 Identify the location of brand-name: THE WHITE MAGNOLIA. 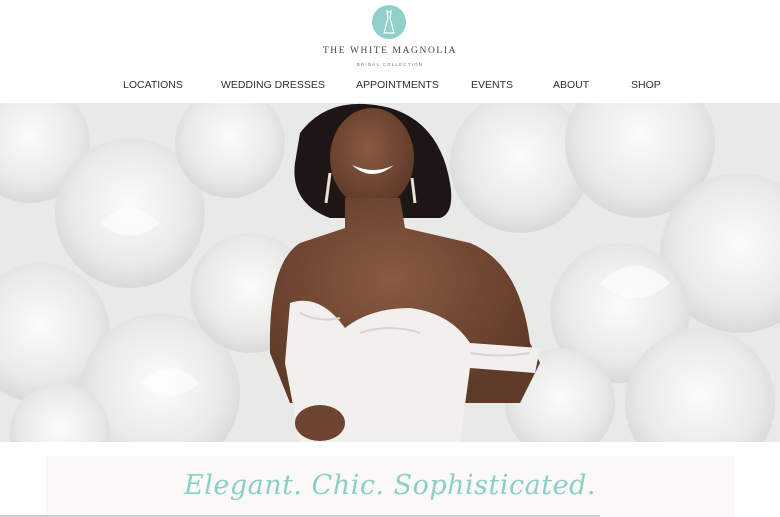
(390, 51).